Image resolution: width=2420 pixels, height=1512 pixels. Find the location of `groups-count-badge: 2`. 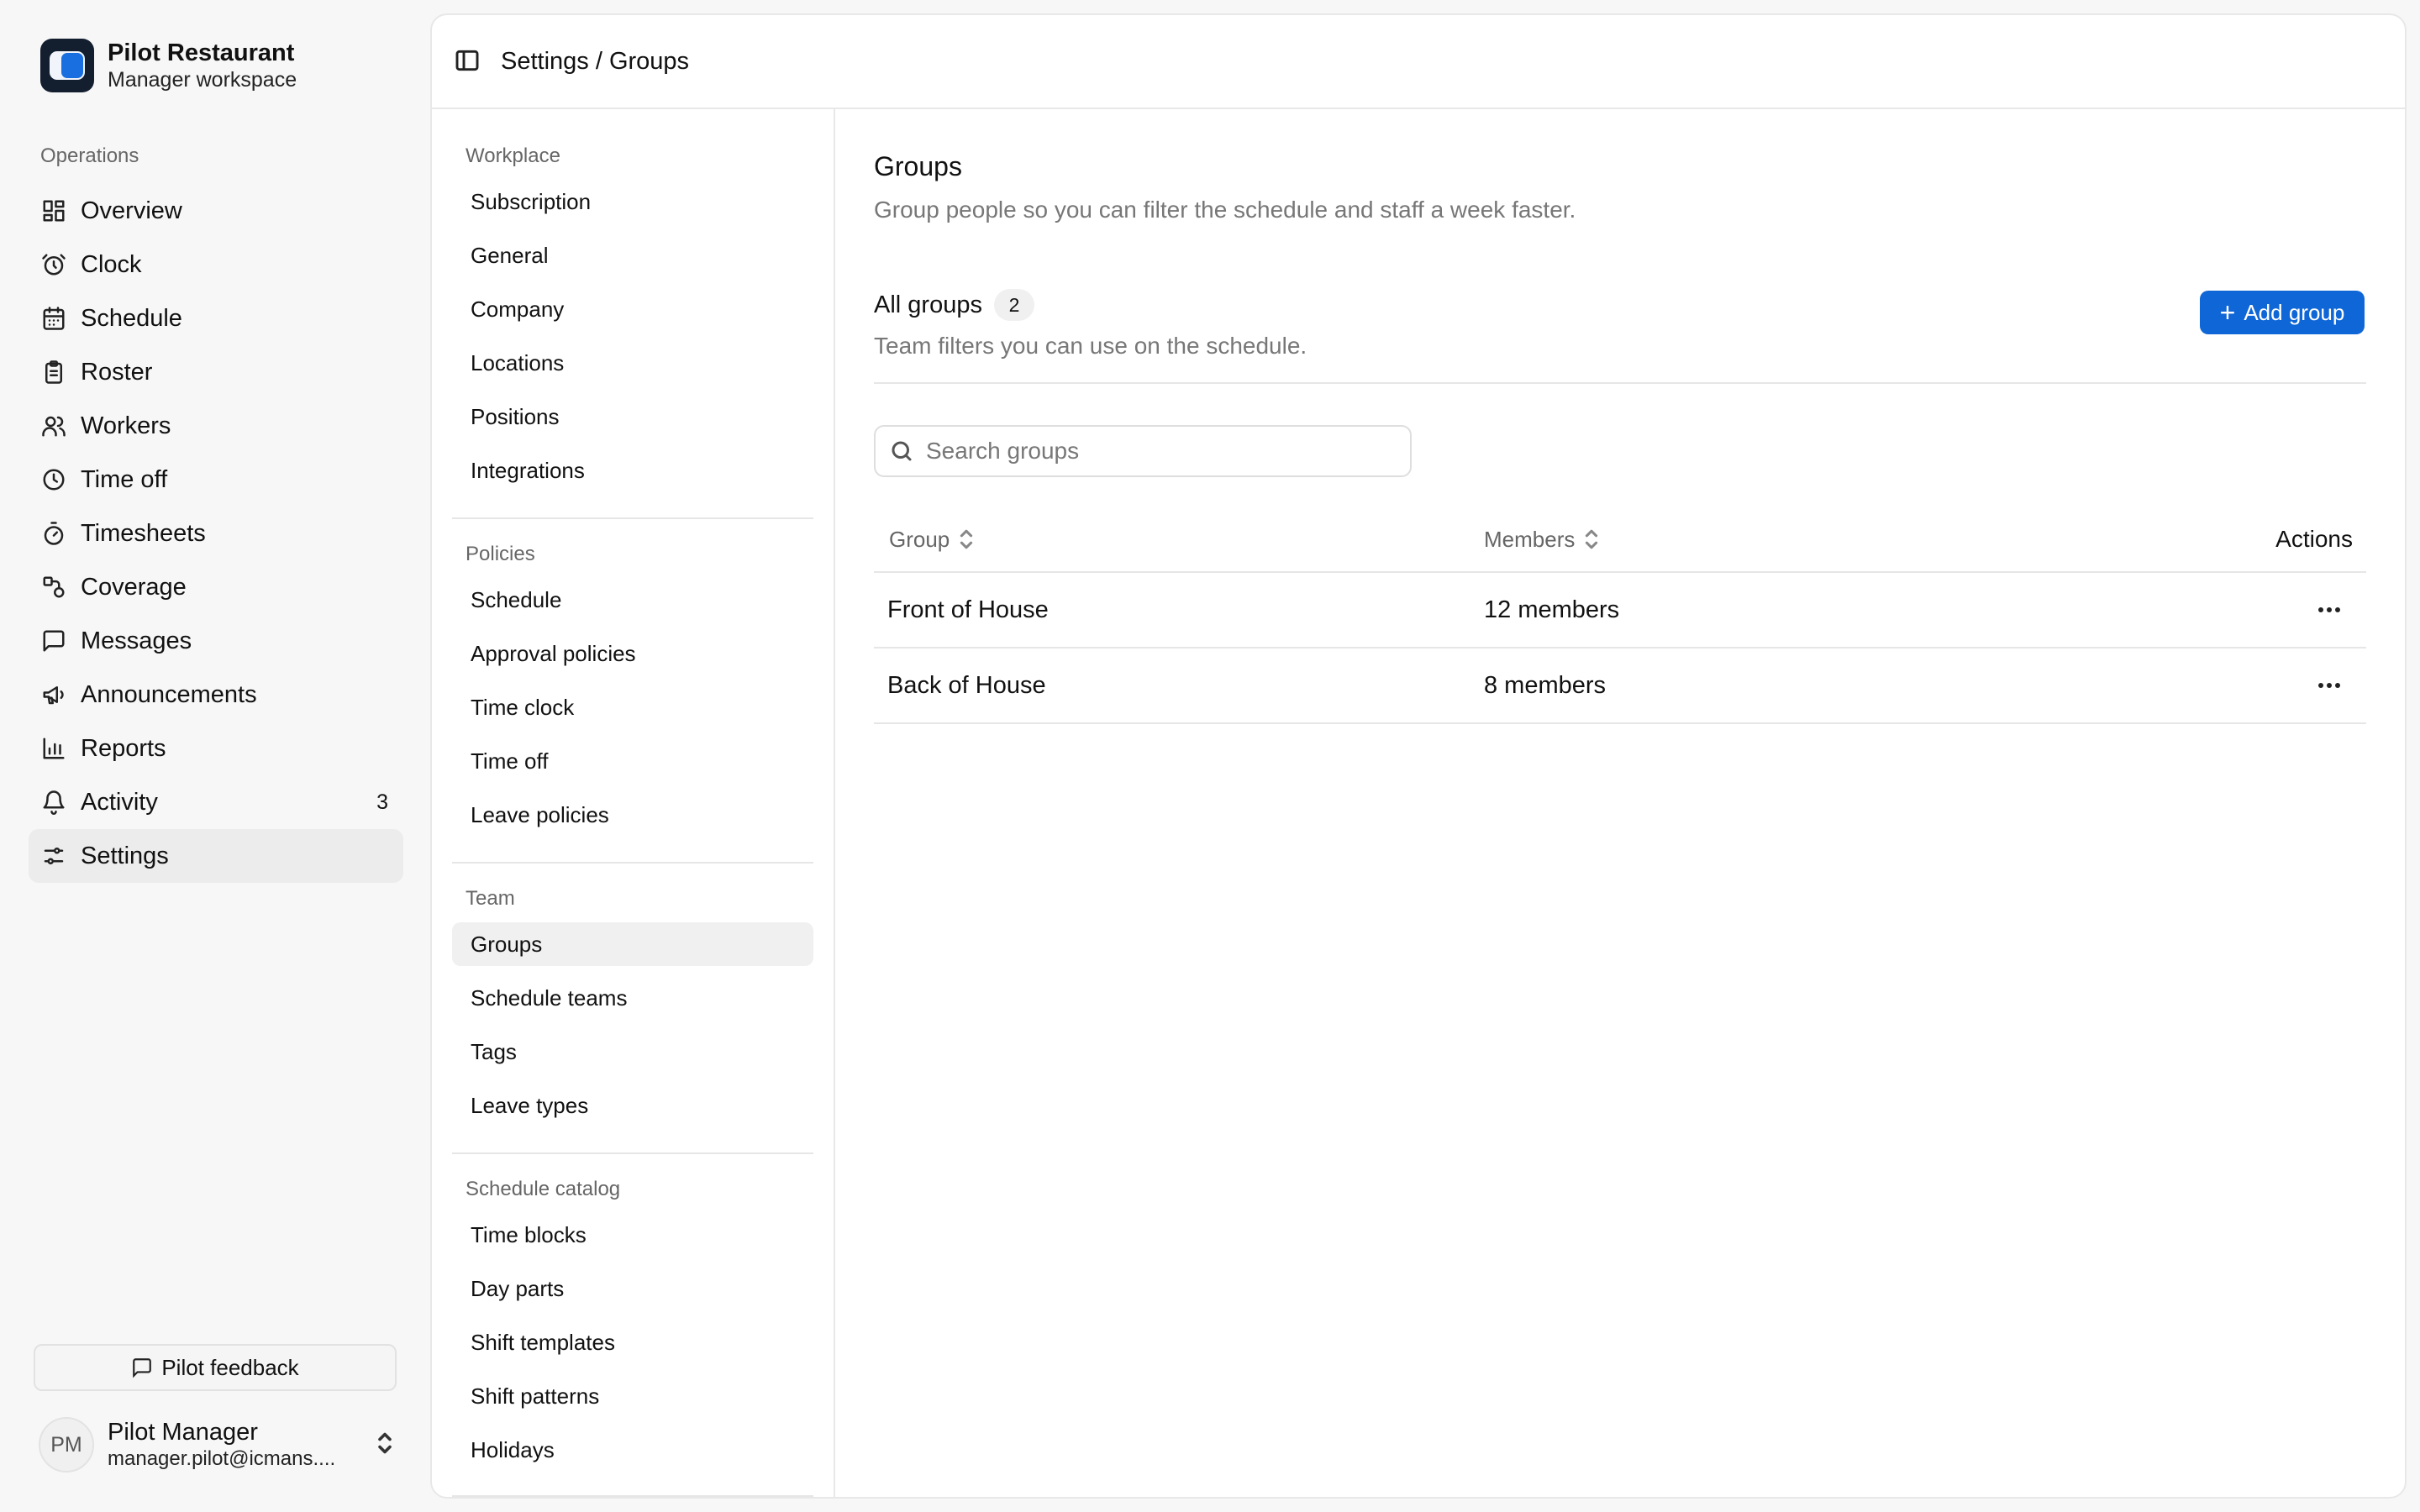

groups-count-badge: 2 is located at coordinates (1014, 305).